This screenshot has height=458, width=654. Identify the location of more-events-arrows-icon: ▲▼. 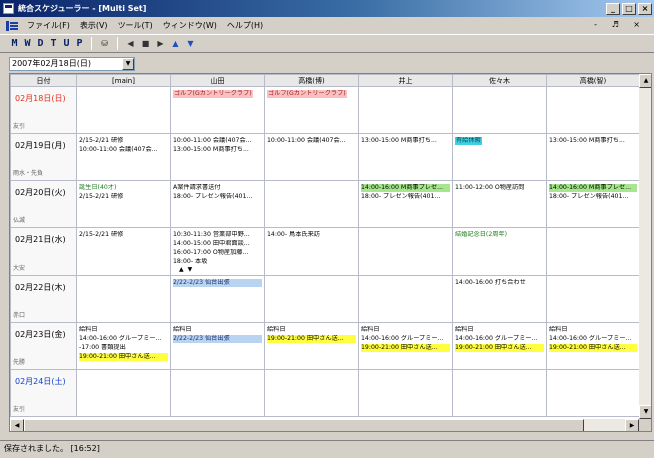
(220, 269).